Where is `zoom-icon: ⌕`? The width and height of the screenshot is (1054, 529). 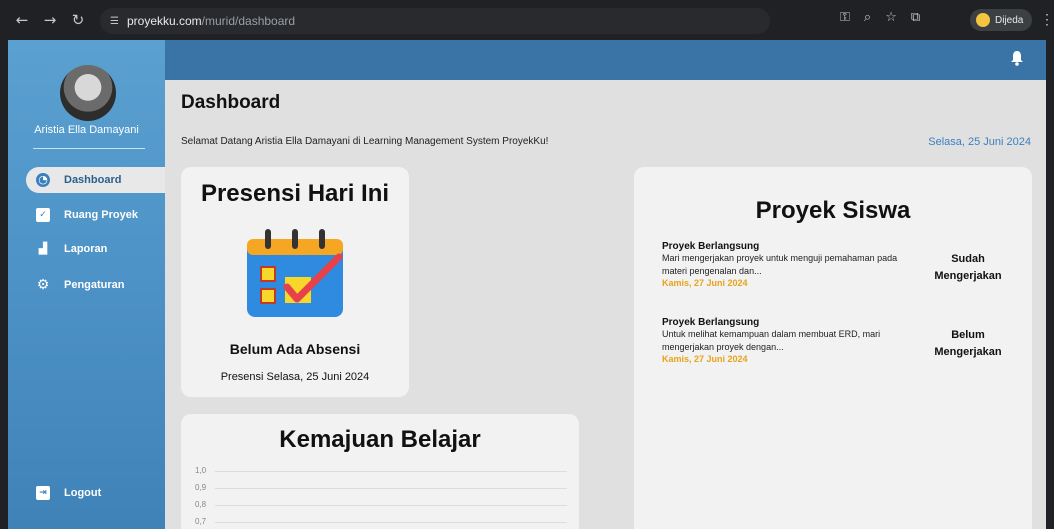 zoom-icon: ⌕ is located at coordinates (867, 17).